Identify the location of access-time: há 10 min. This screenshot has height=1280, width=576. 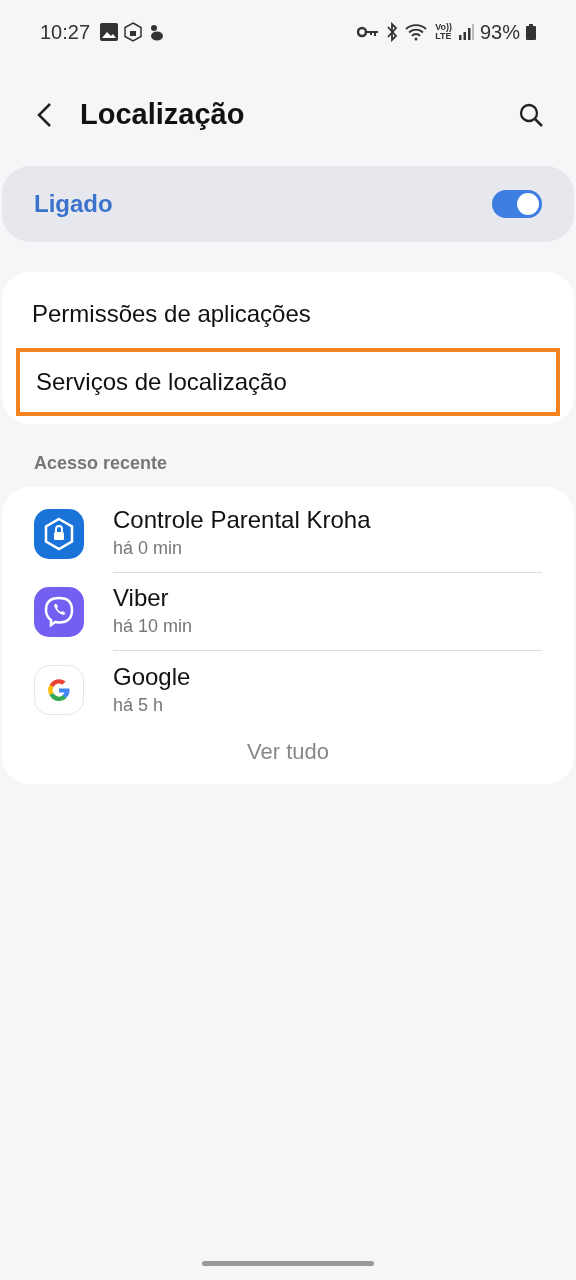
(153, 626).